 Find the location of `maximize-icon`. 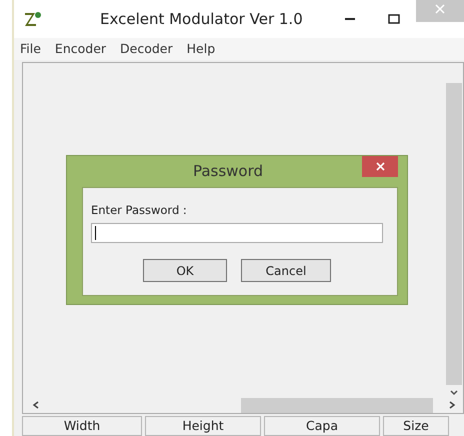

maximize-icon is located at coordinates (394, 19).